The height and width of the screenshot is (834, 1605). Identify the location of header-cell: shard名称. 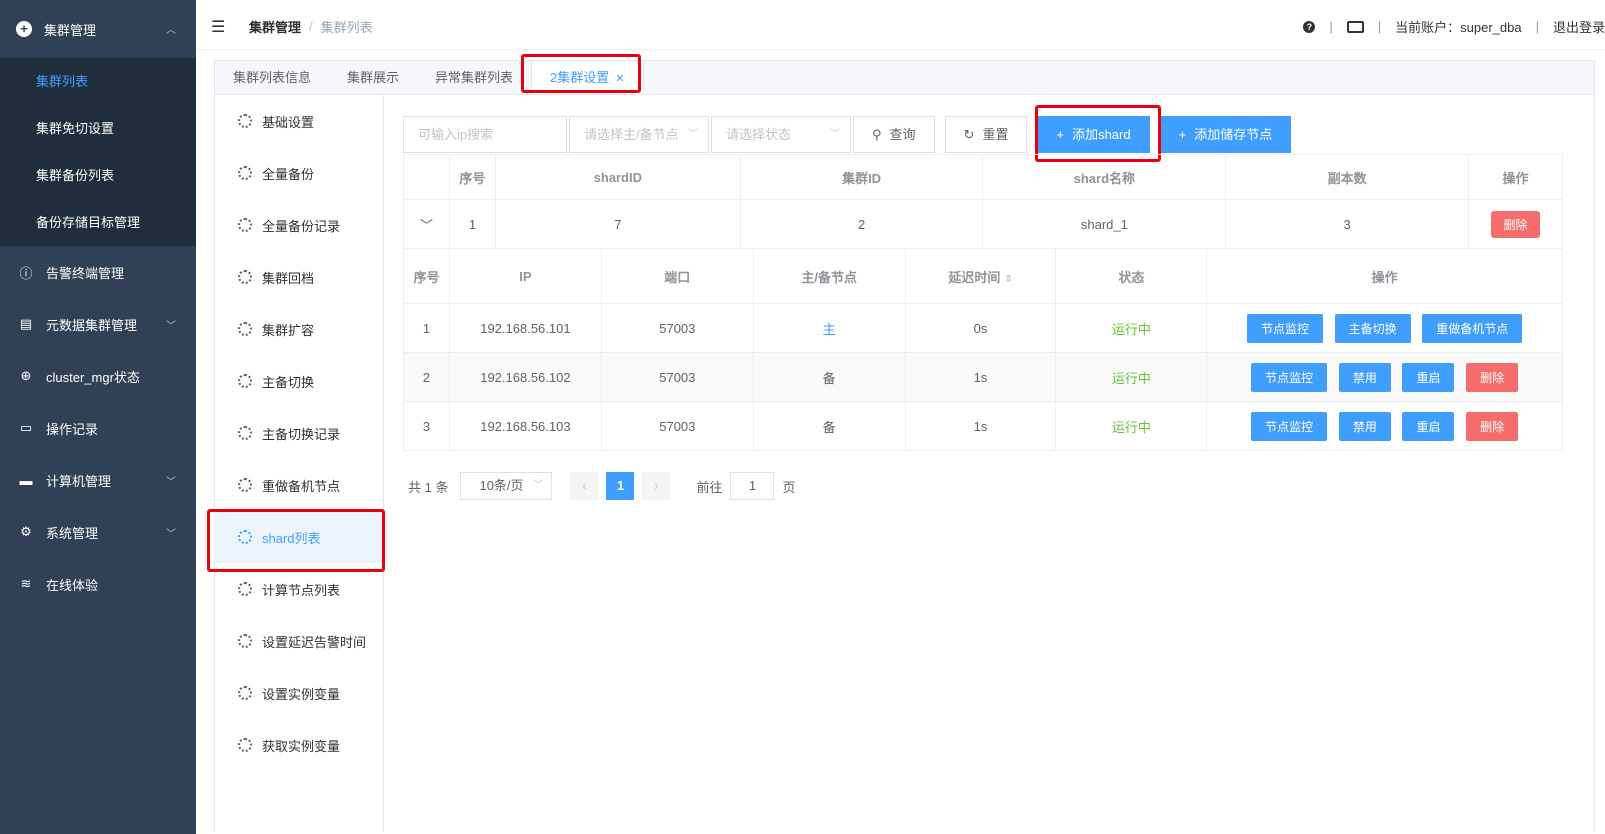
(1104, 177).